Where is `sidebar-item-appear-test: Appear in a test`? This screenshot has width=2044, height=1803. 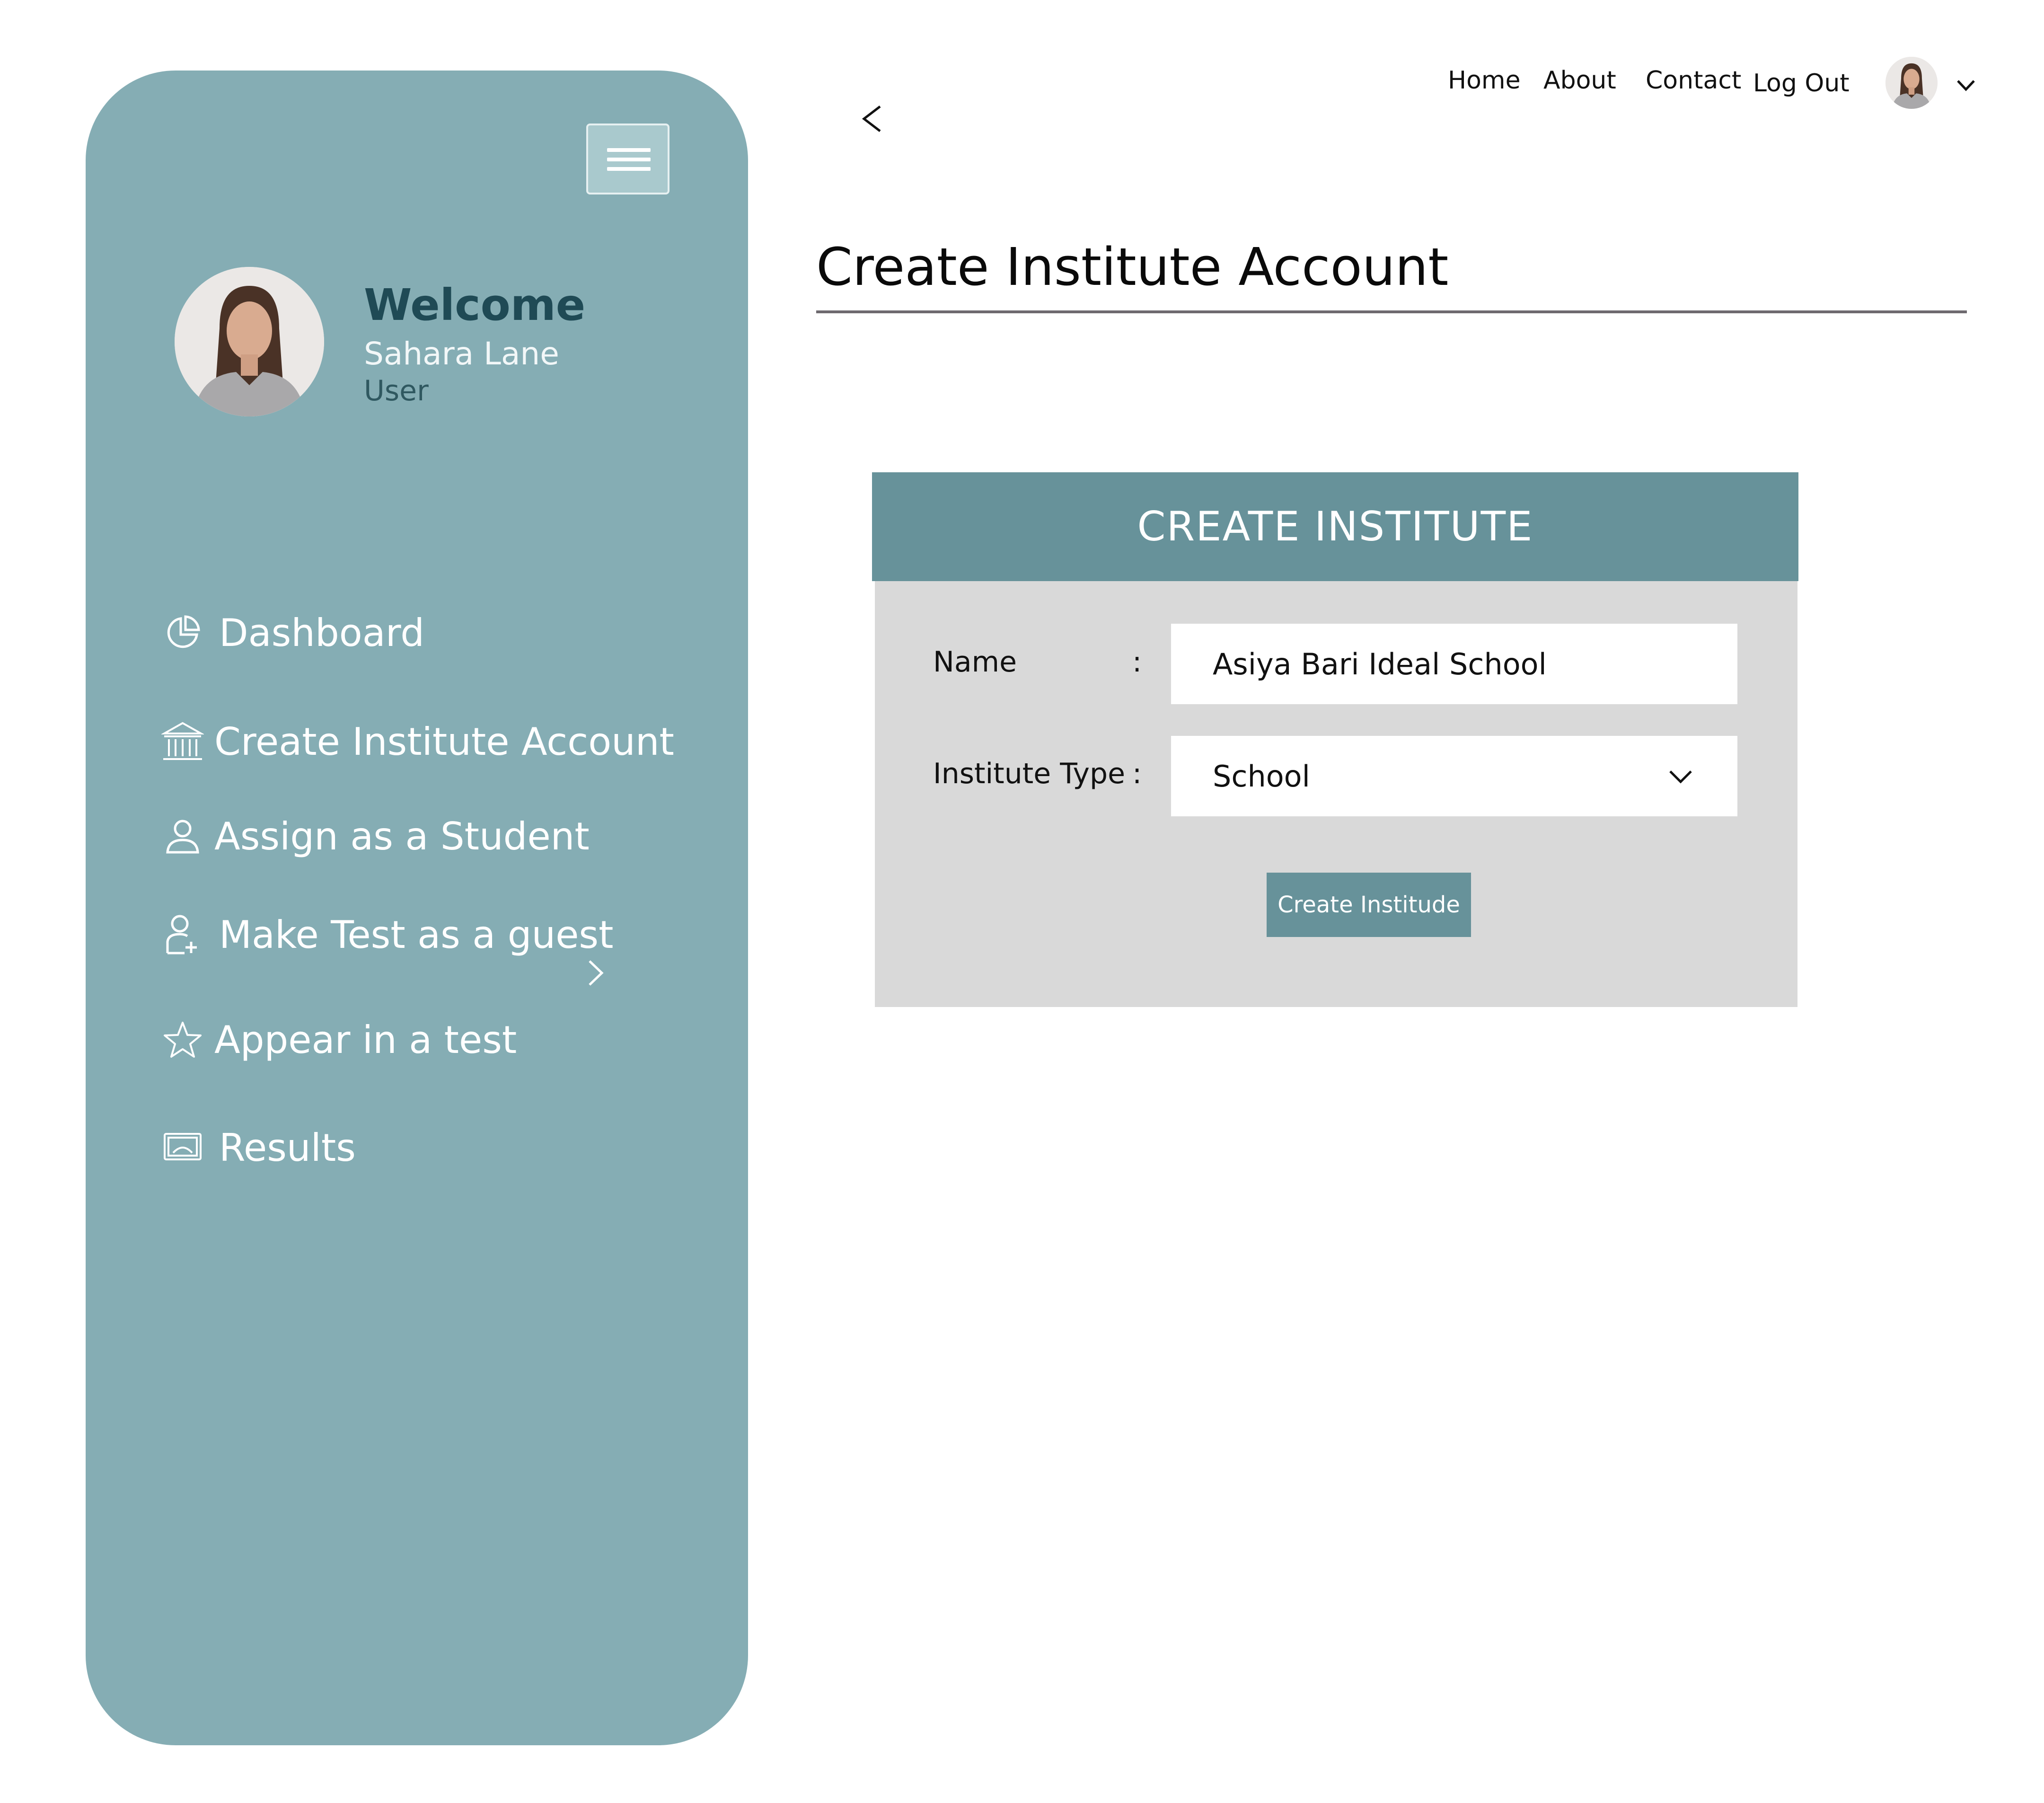
sidebar-item-appear-test: Appear in a test is located at coordinates (339, 1040).